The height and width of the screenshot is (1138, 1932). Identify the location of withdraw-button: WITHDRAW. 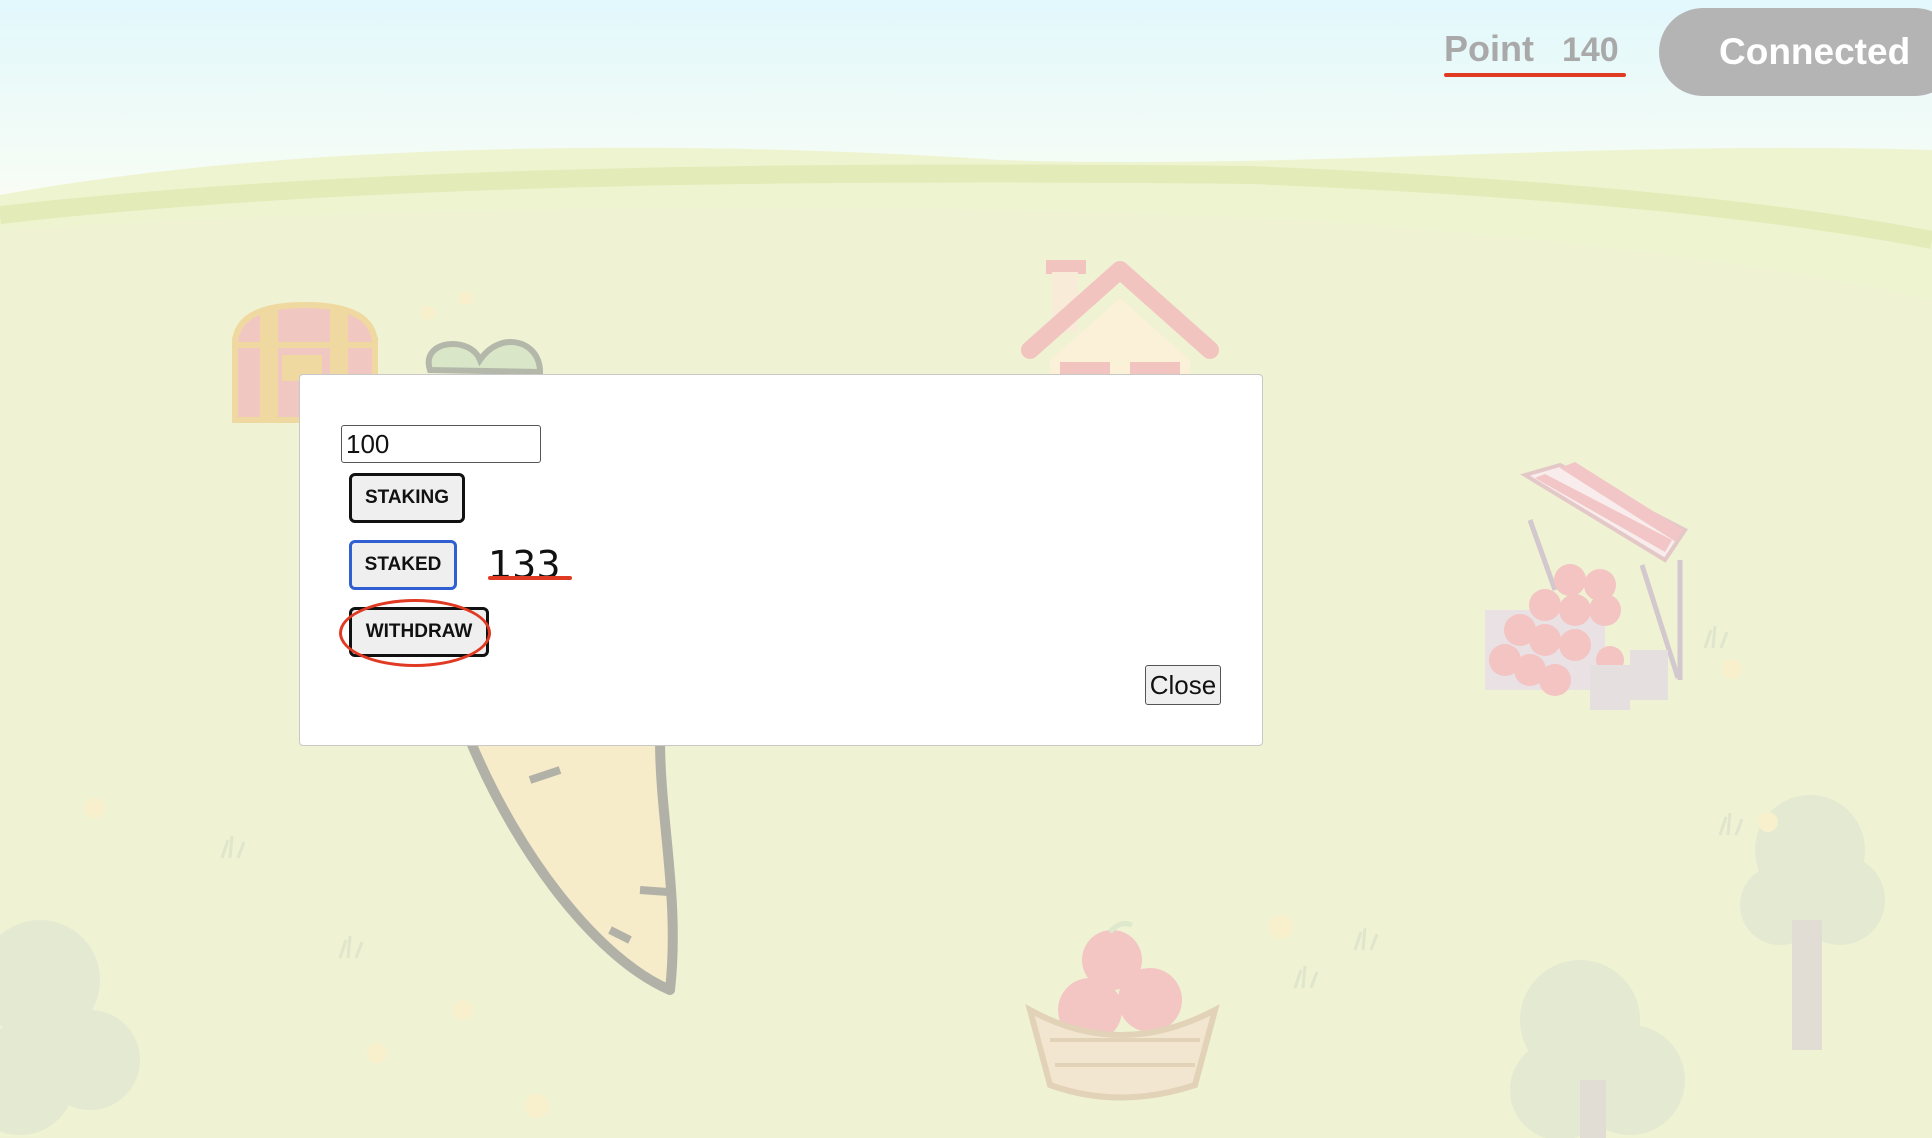
(419, 632).